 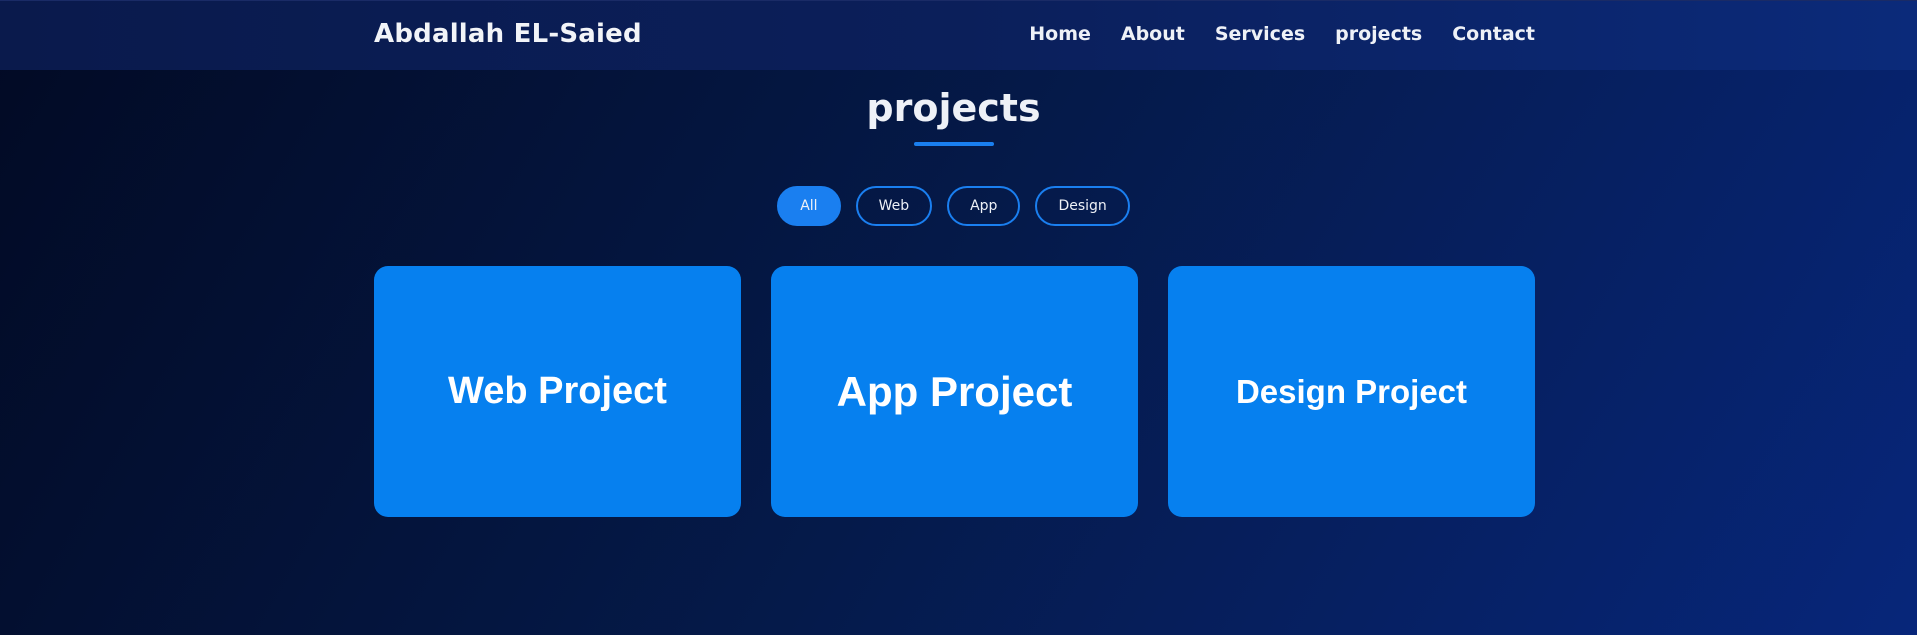 What do you see at coordinates (954, 144) in the screenshot?
I see `title-underline` at bounding box center [954, 144].